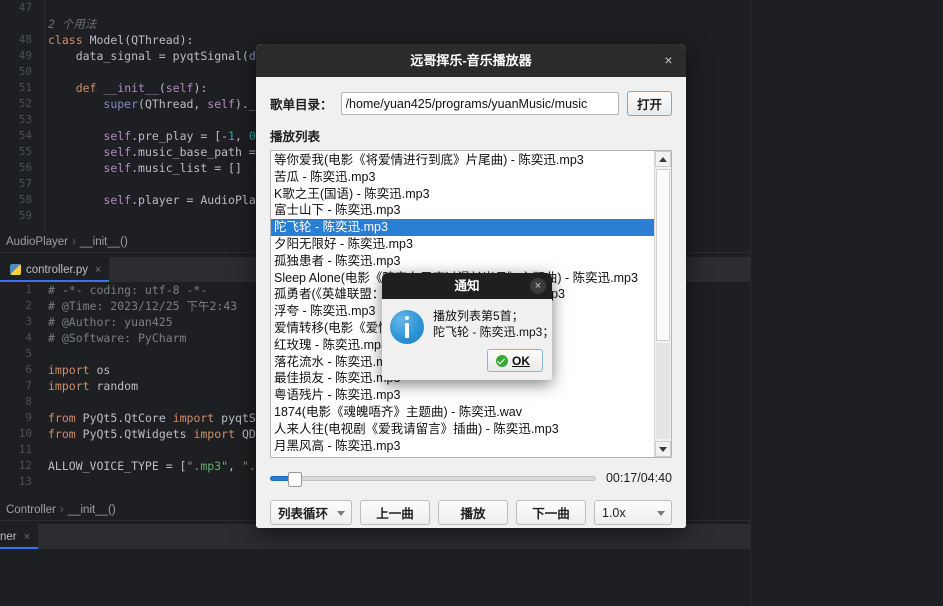 This screenshot has width=943, height=606. What do you see at coordinates (303, 514) in the screenshot?
I see `playback-mode-value: 列表循环` at bounding box center [303, 514].